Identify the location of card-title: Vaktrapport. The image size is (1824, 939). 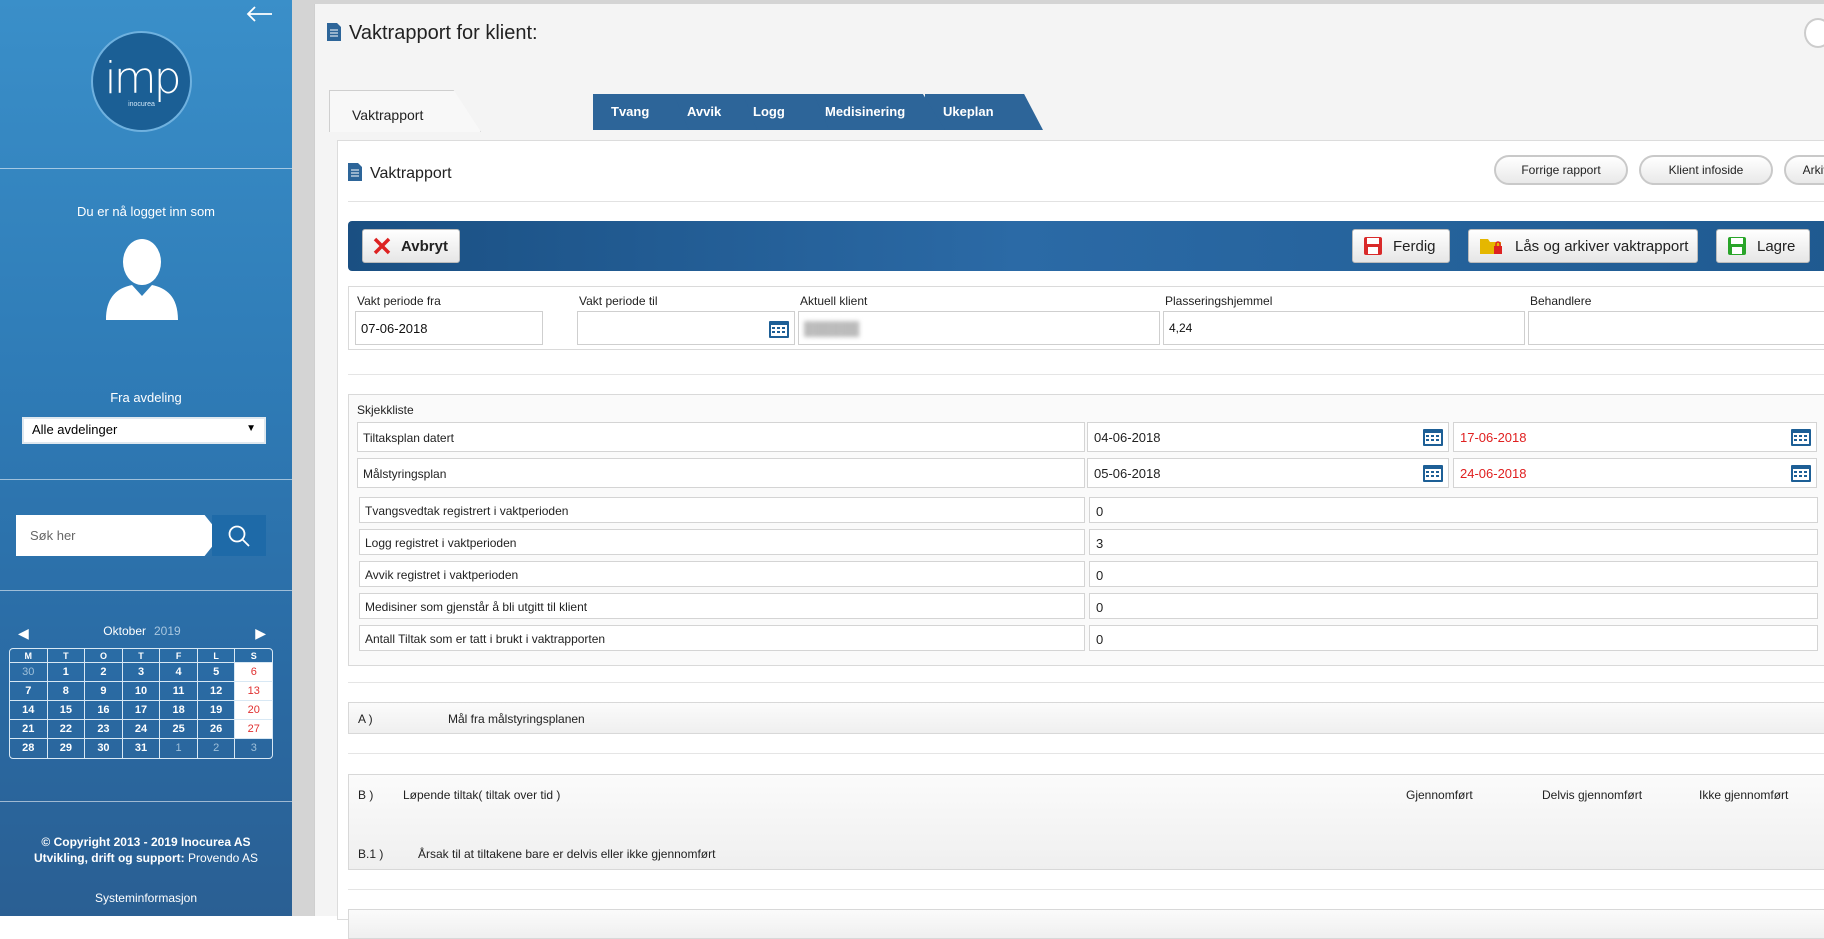
(400, 174).